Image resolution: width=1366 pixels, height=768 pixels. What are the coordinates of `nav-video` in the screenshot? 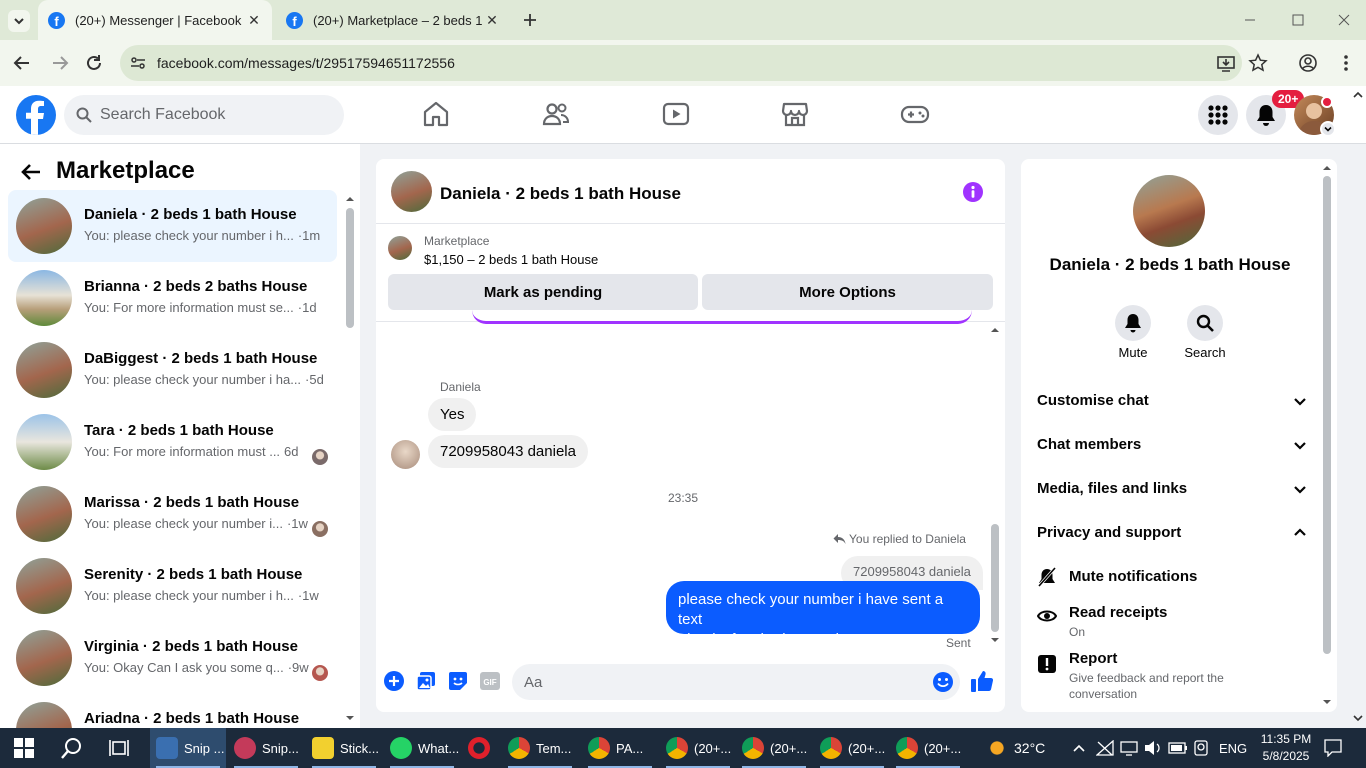 It's located at (676, 114).